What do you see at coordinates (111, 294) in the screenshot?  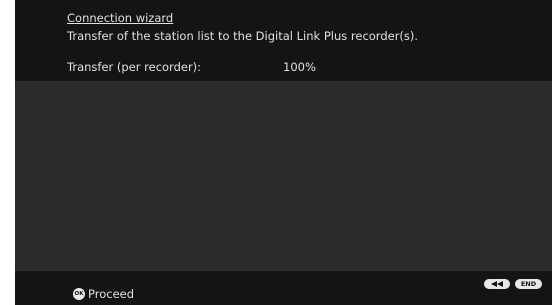 I see `proceed-label: Proceed` at bounding box center [111, 294].